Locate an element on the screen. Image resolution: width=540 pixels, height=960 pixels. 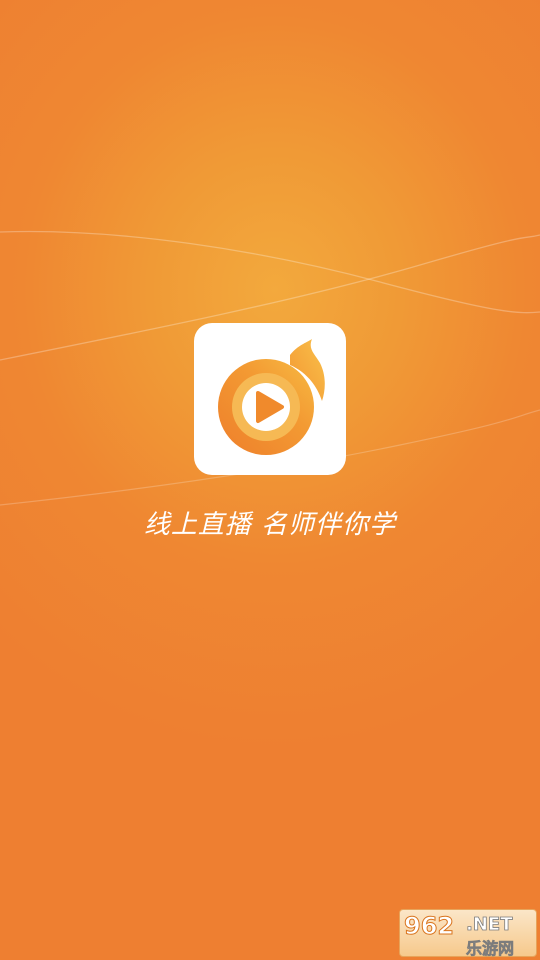
flame-play-logo-icon is located at coordinates (271, 397).